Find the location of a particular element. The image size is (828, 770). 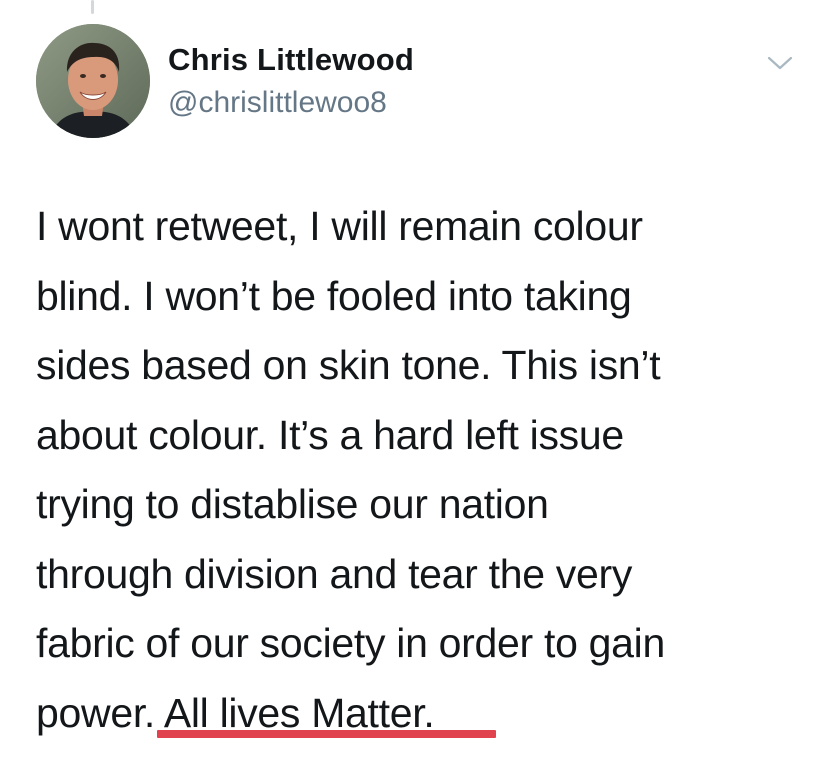

tweet-text-line: trying to distablise our nation is located at coordinates (292, 504).